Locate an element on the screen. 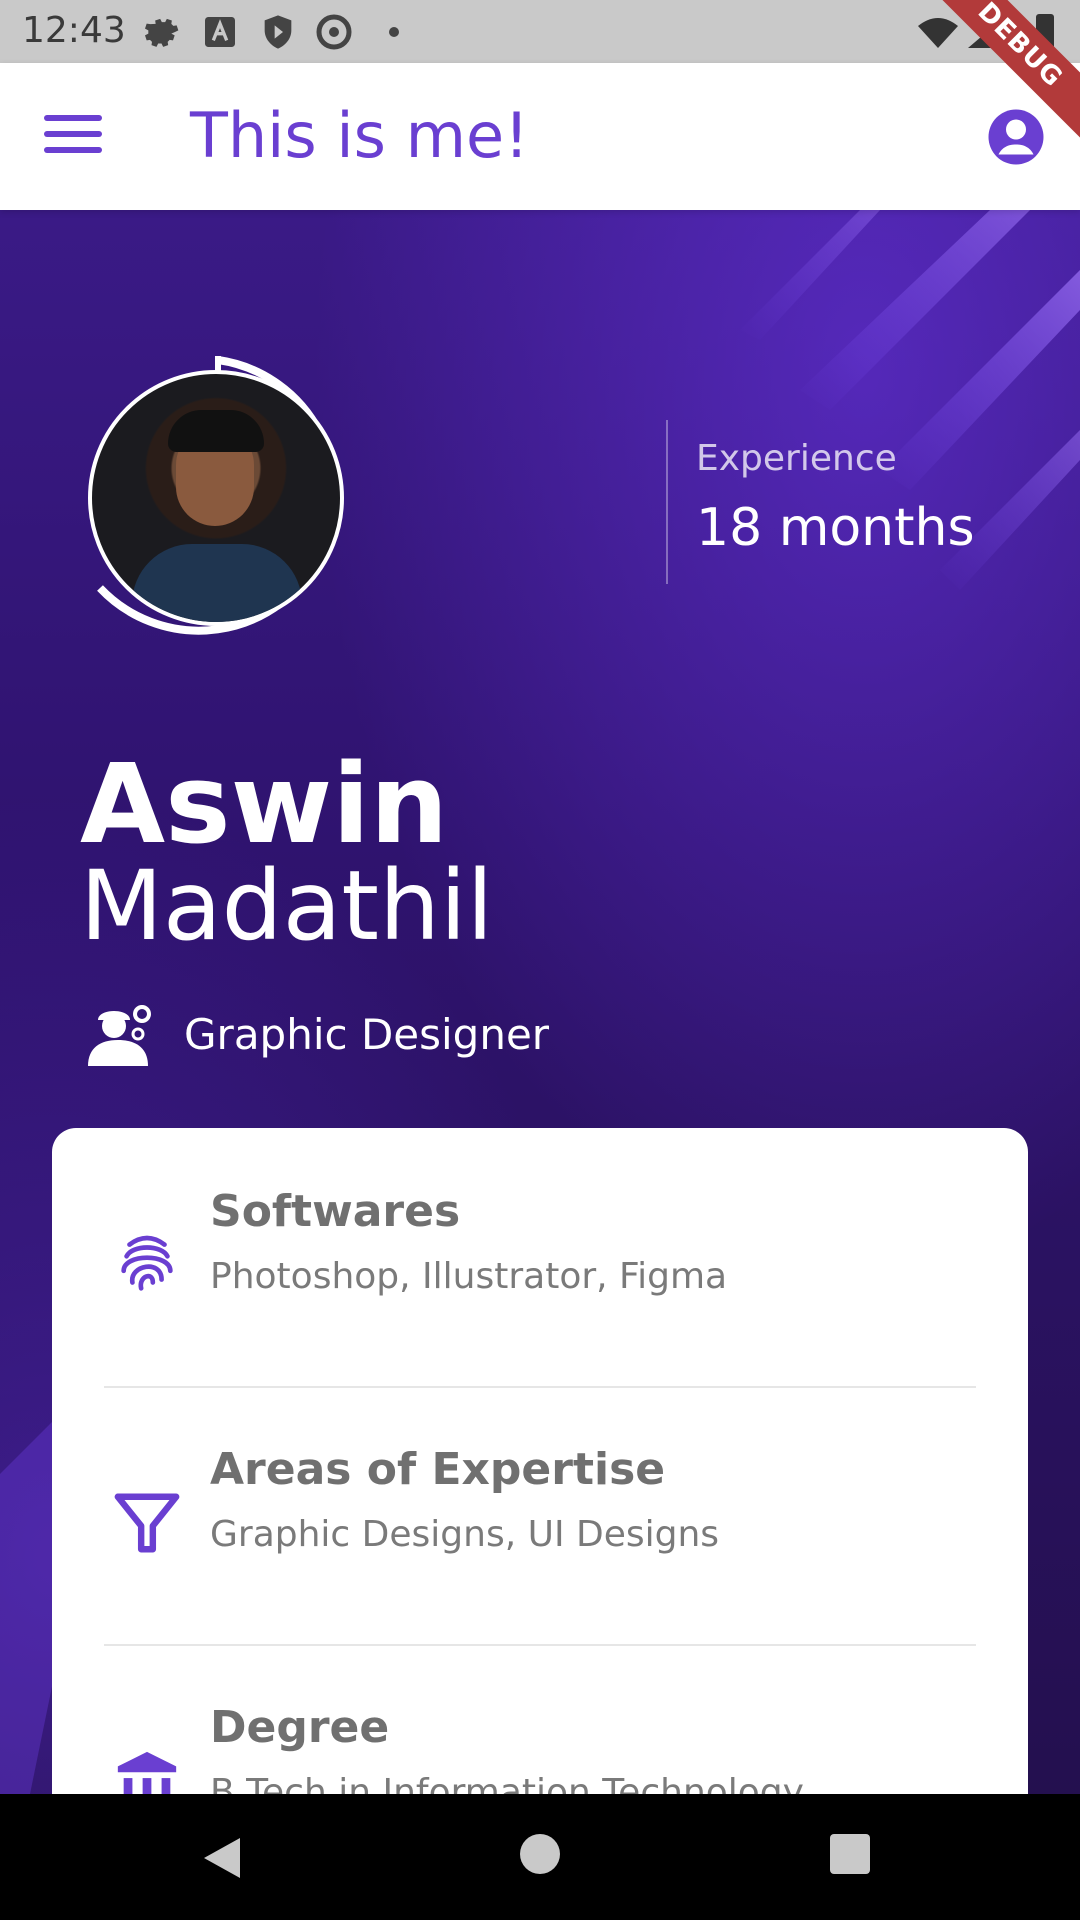 This screenshot has height=1920, width=1080. status-time: 12:43 is located at coordinates (74, 30).